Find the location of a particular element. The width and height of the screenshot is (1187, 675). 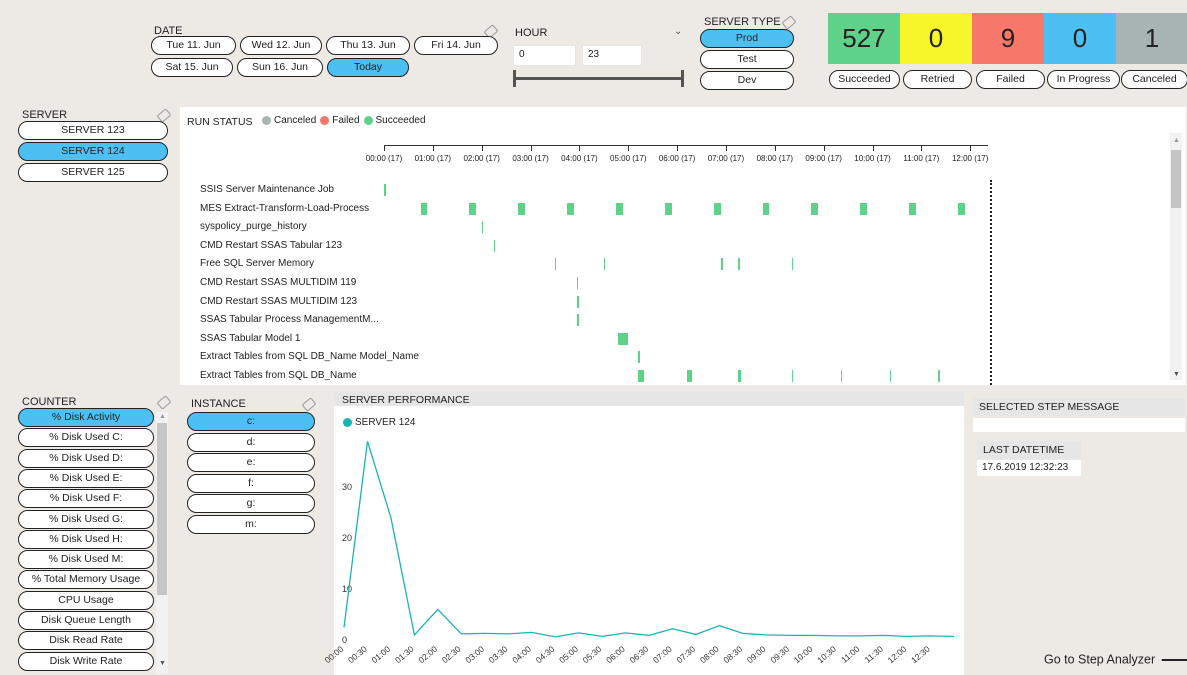

counter-item: % Disk Used C: is located at coordinates (86, 438).